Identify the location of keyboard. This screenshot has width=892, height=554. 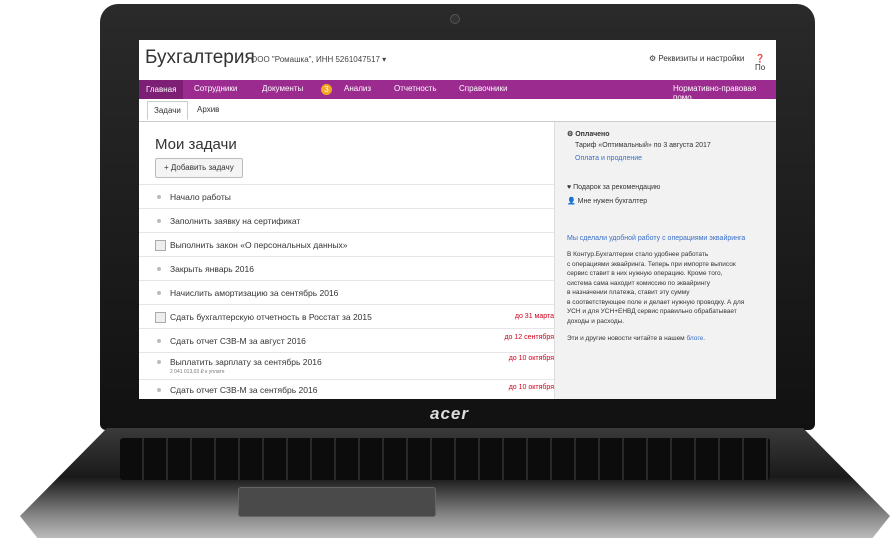
(445, 459).